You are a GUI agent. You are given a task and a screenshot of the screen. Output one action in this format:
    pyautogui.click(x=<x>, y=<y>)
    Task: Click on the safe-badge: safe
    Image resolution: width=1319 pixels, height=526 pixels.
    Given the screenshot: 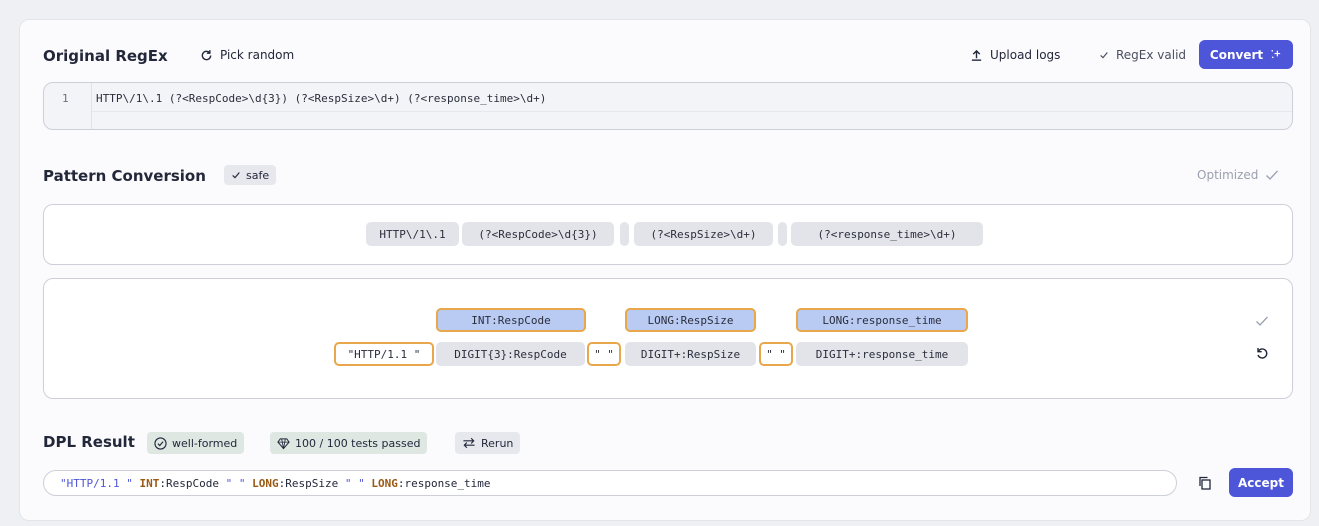 What is the action you would take?
    pyautogui.click(x=250, y=175)
    